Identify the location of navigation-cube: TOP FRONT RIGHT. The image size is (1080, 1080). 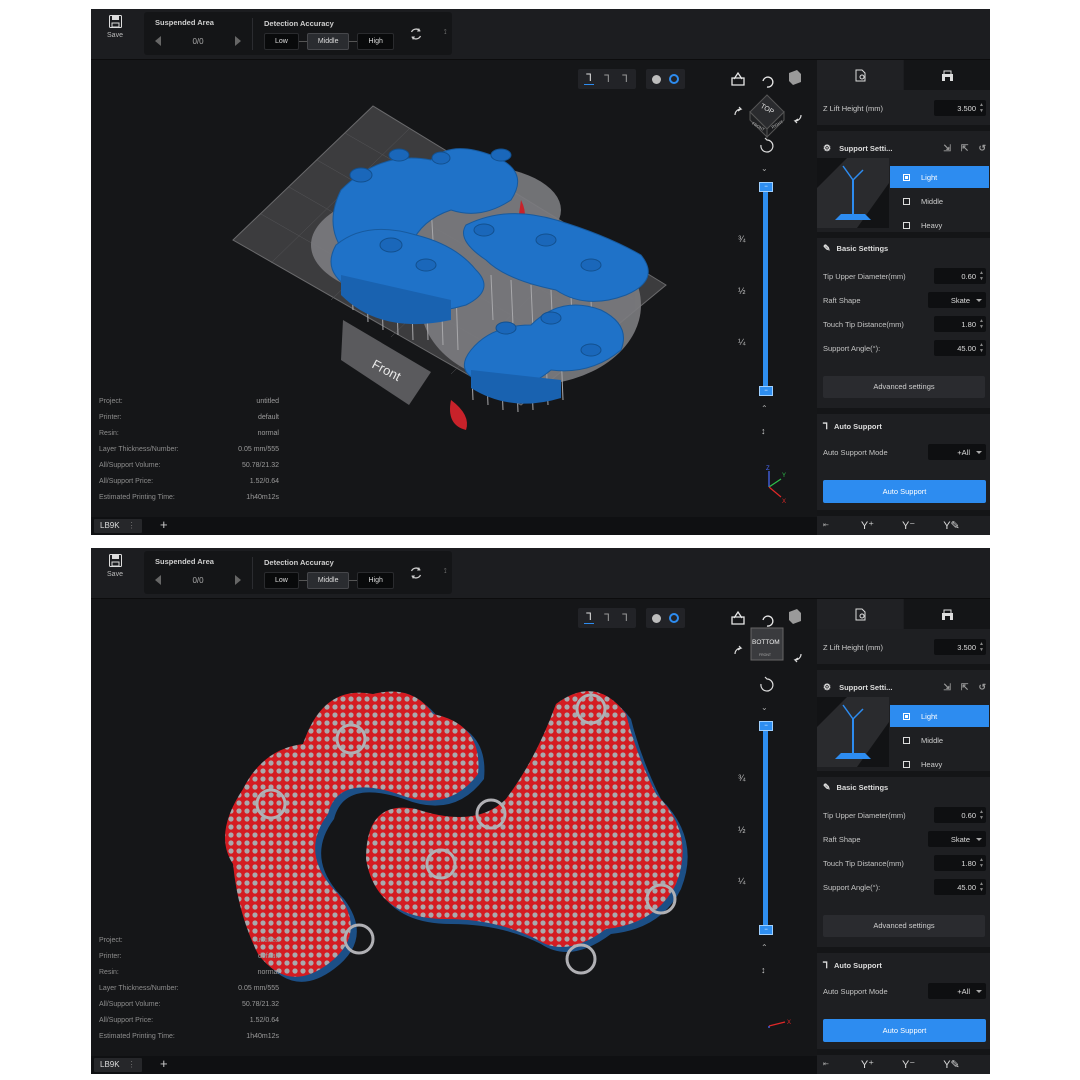
(768, 112).